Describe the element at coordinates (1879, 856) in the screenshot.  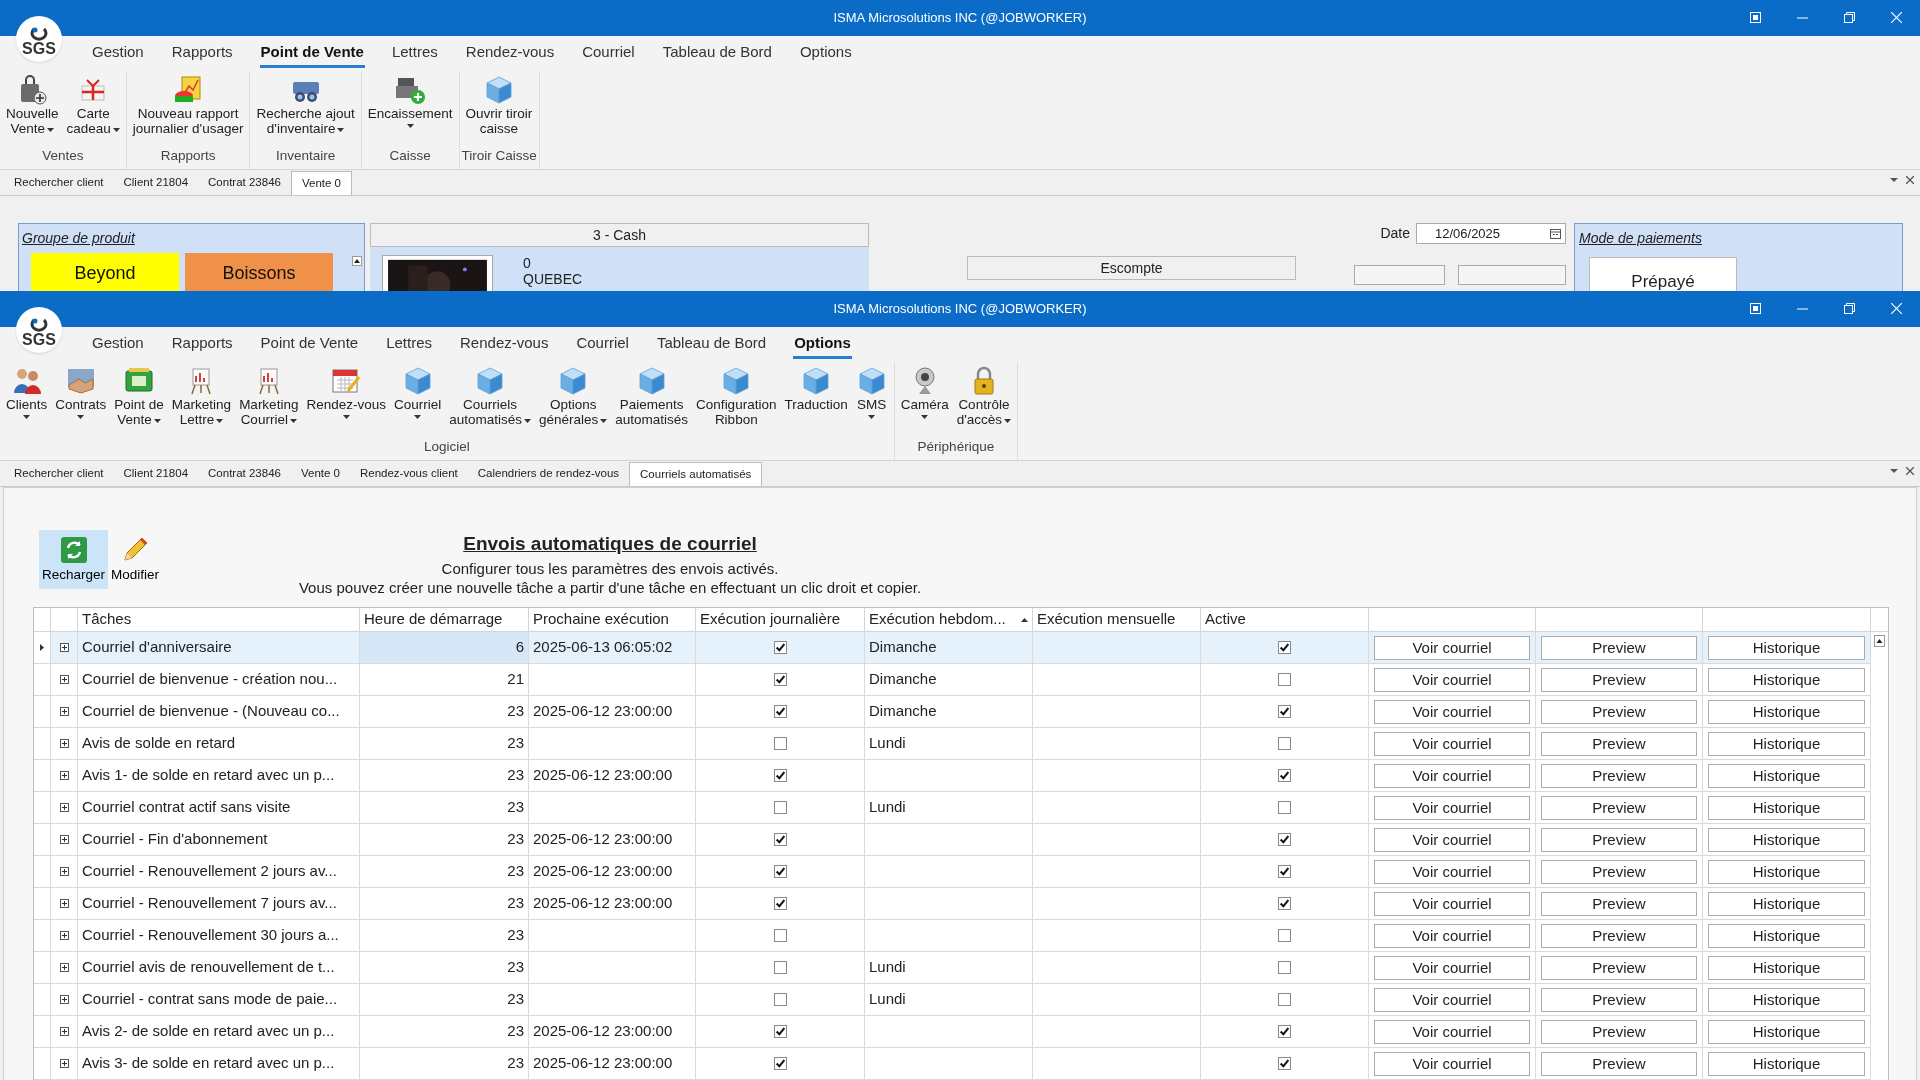
I see `scrollbar` at that location.